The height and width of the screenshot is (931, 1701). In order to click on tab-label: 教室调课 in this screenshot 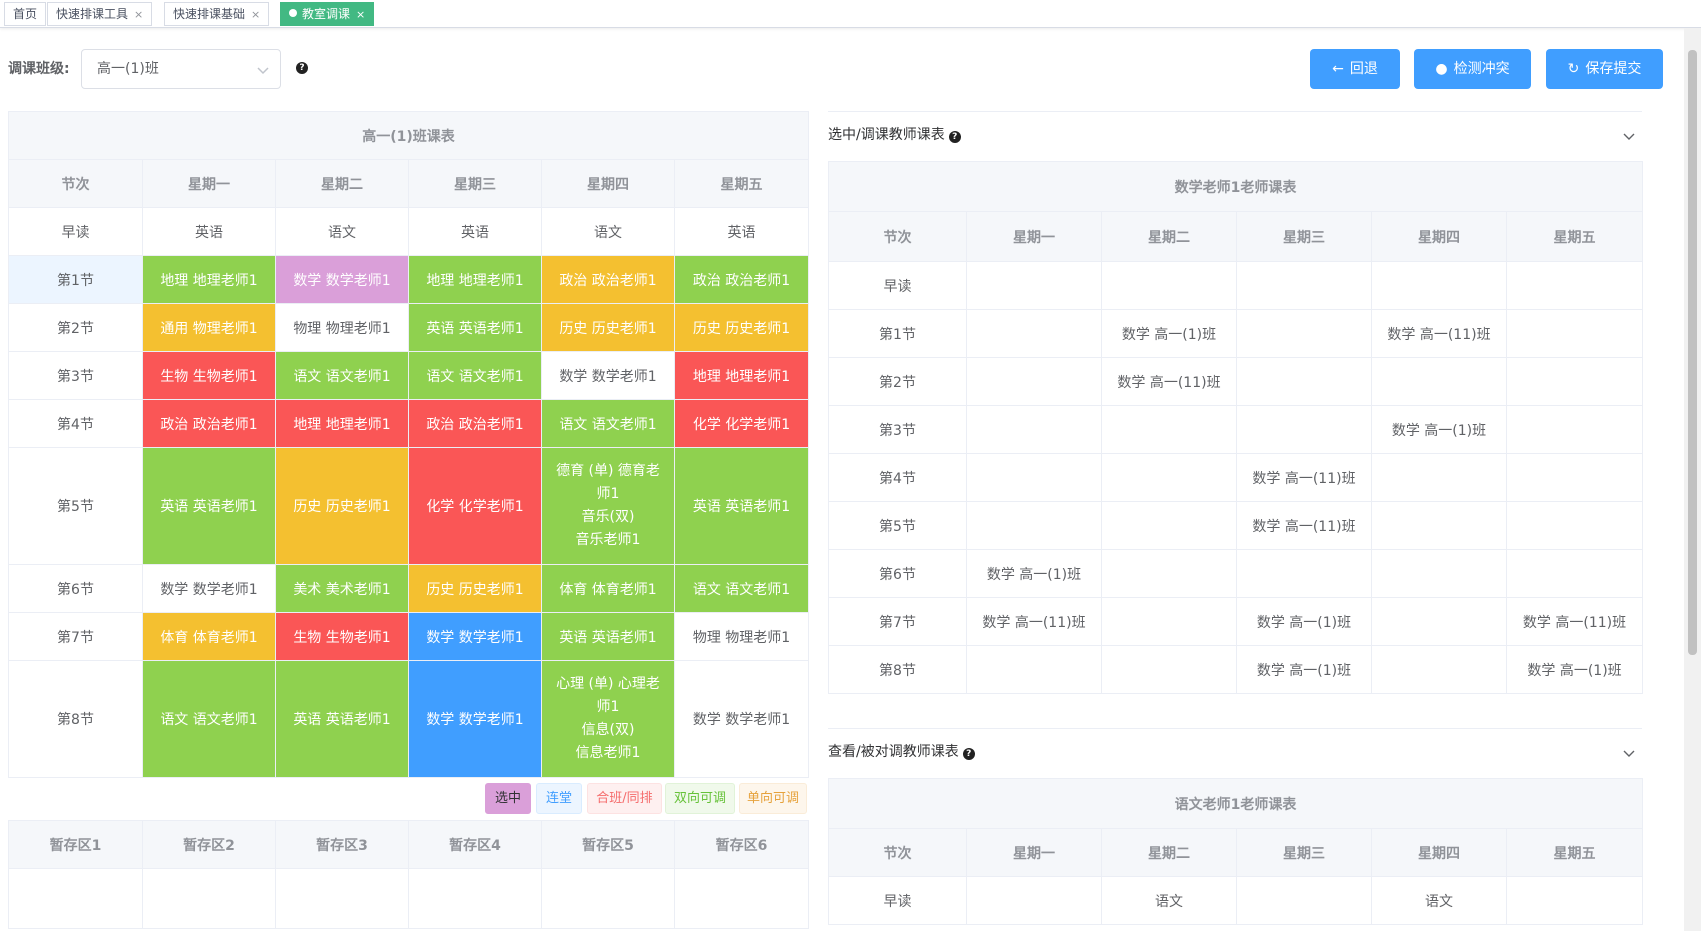, I will do `click(326, 14)`.